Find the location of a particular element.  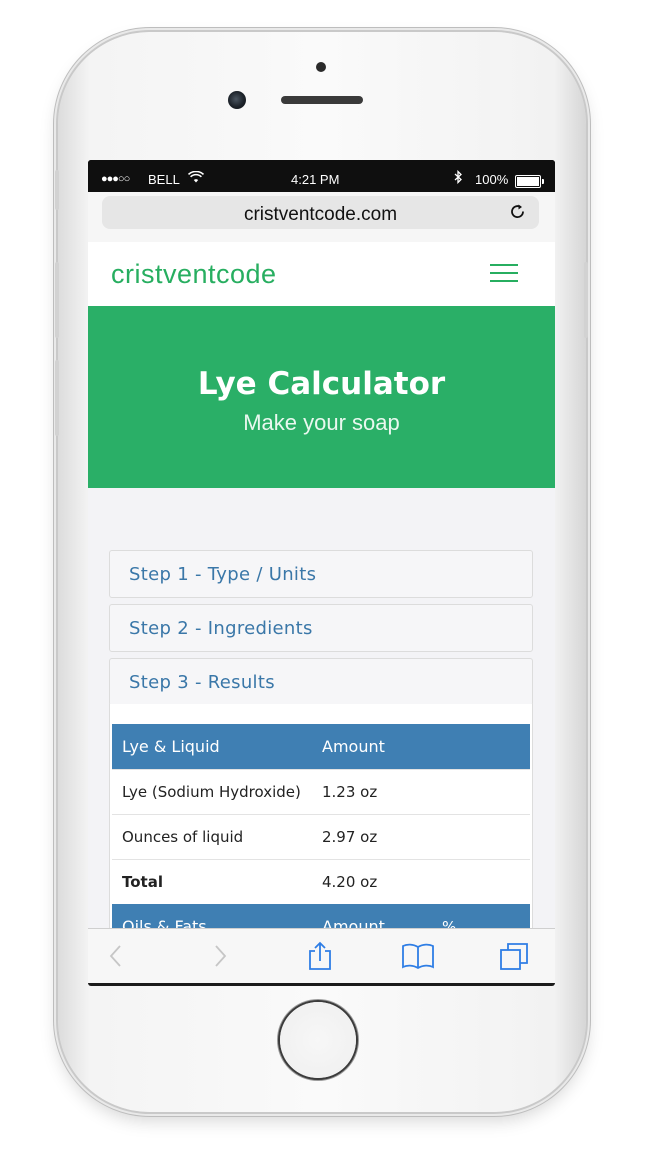

table-row: Ounces of liquid 2.97 oz is located at coordinates (321, 837).